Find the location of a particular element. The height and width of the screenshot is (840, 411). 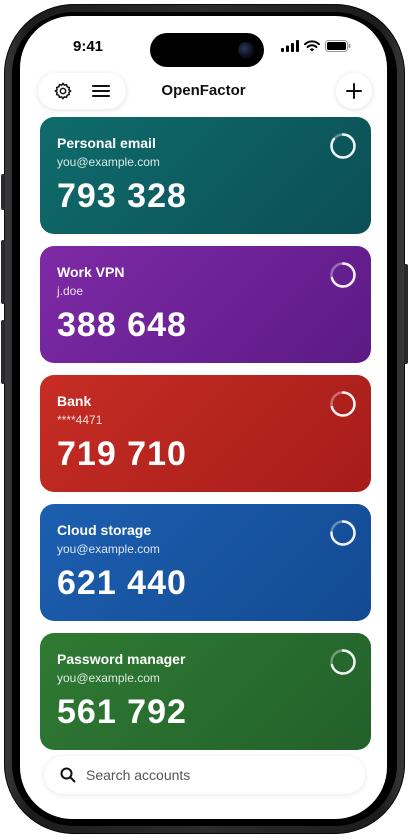

account-name: Password manager is located at coordinates (121, 659).